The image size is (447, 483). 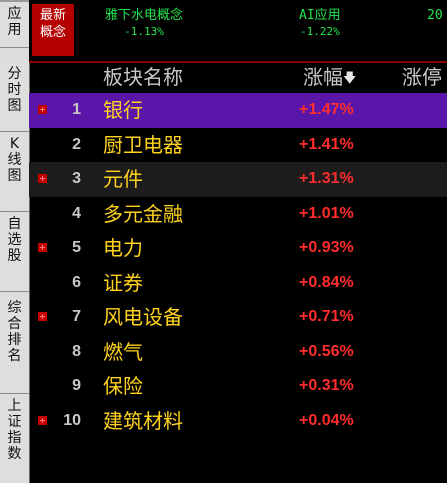 I want to click on row-sector-name: 燃气, so click(x=123, y=351).